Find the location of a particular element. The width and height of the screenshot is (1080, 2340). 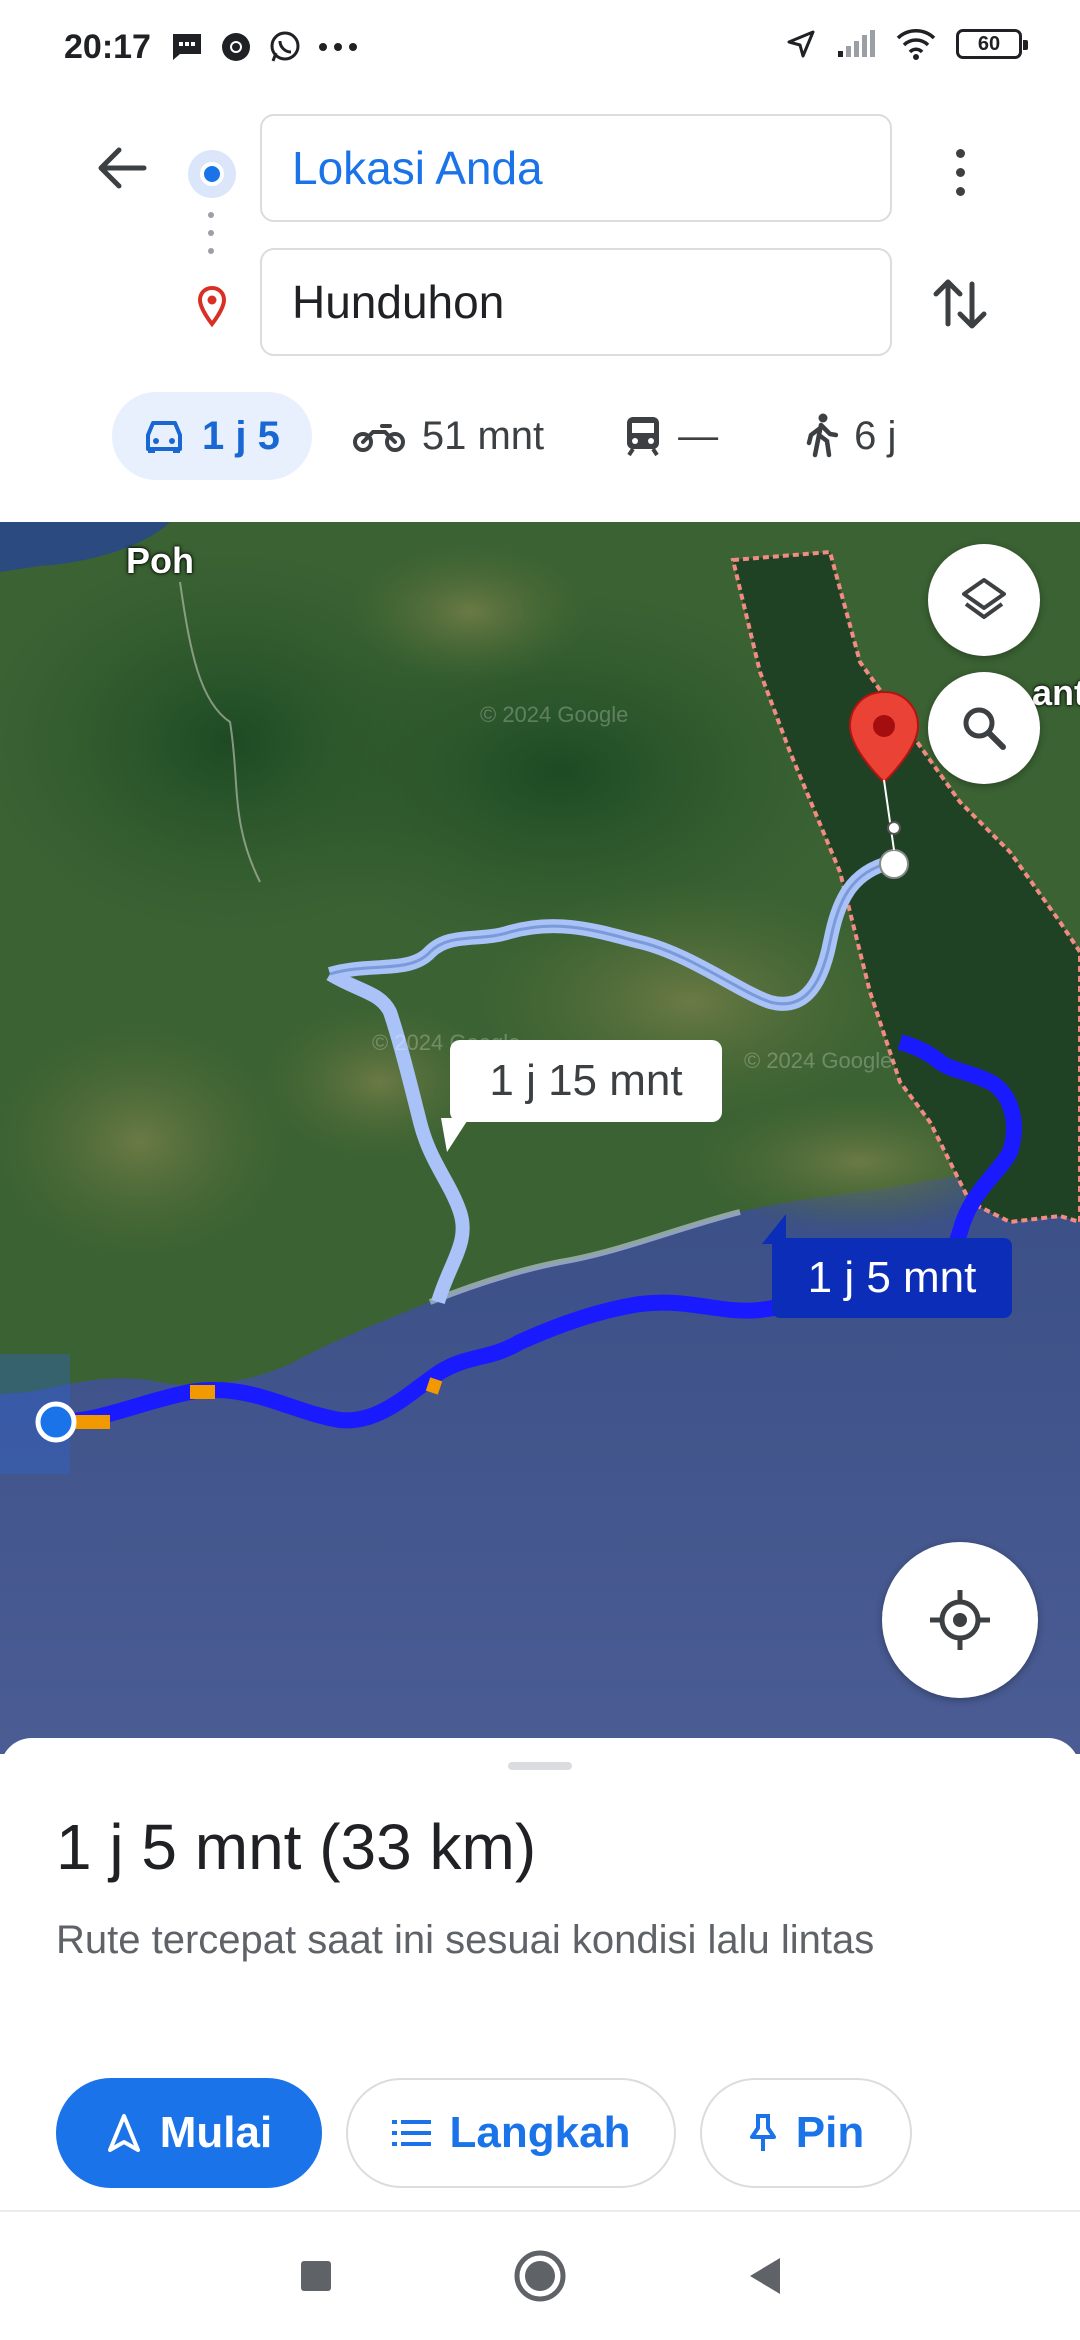

tab-walk: 6 j is located at coordinates (850, 436).